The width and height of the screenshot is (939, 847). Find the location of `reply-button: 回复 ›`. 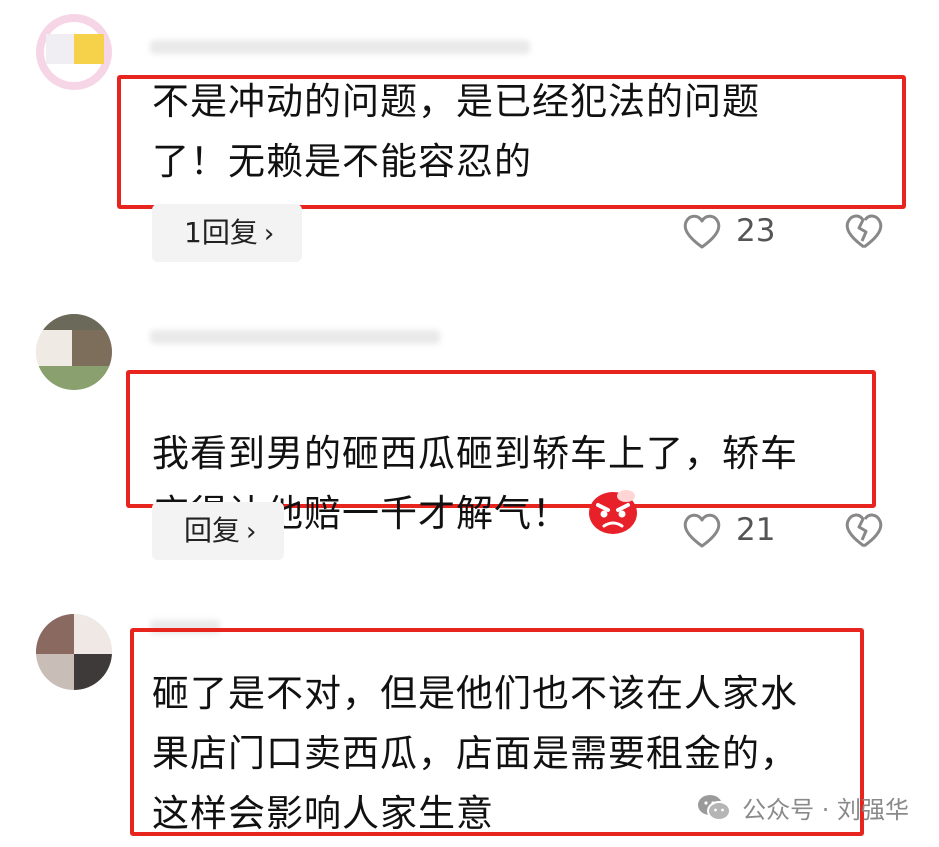

reply-button: 回复 › is located at coordinates (218, 531).